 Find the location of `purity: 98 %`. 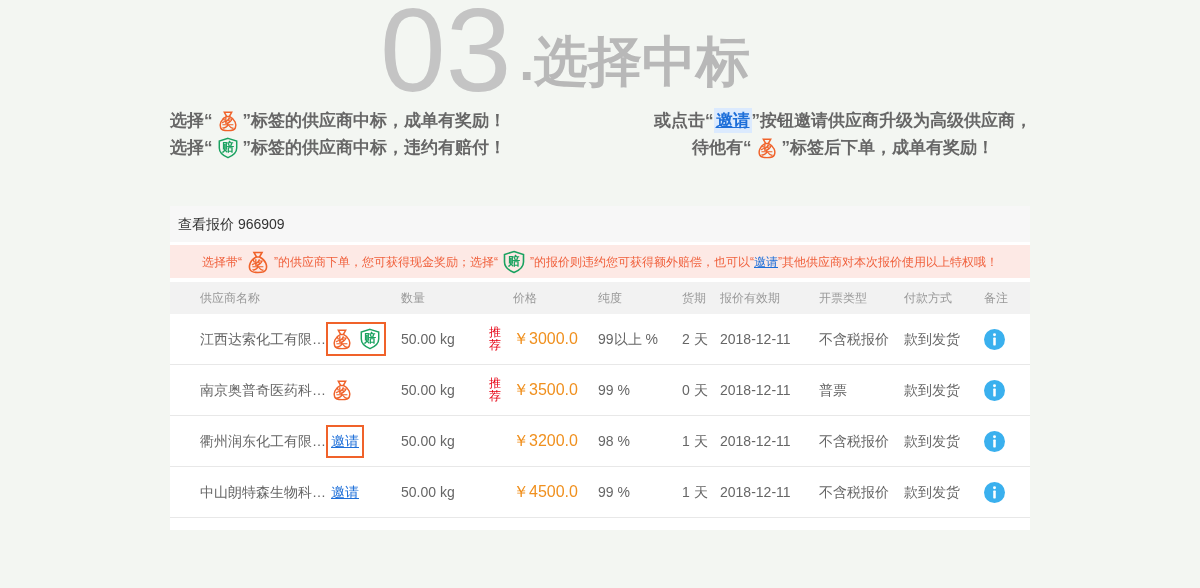

purity: 98 % is located at coordinates (614, 441).